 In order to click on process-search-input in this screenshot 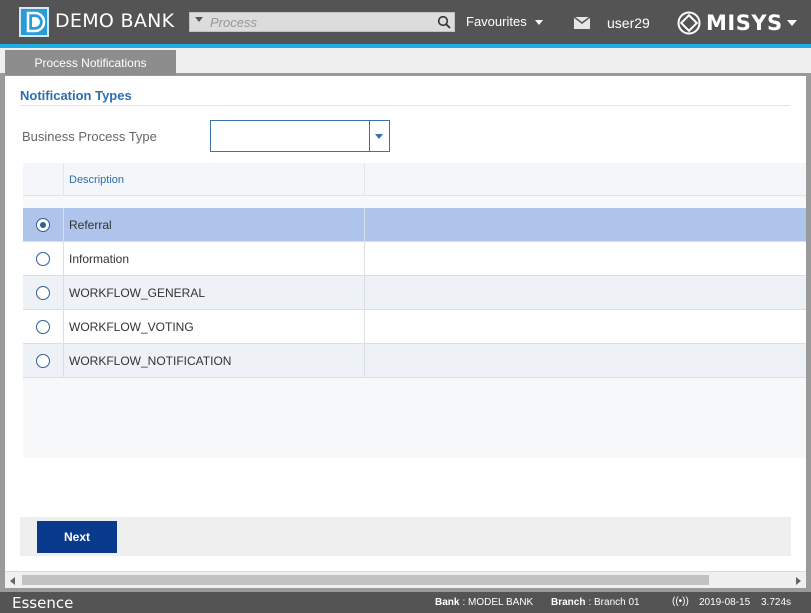, I will do `click(320, 22)`.